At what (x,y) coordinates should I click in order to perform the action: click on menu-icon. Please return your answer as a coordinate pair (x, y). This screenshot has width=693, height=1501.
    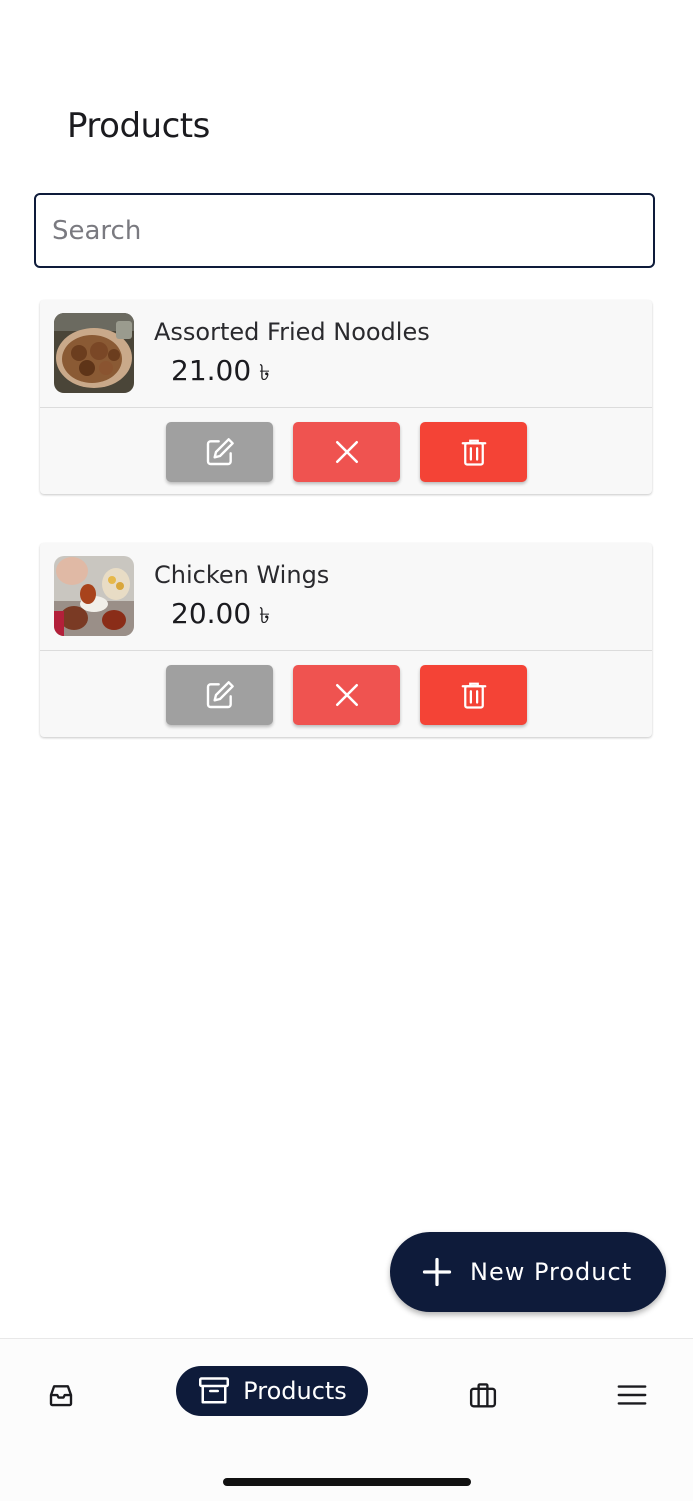
    Looking at the image, I should click on (632, 1395).